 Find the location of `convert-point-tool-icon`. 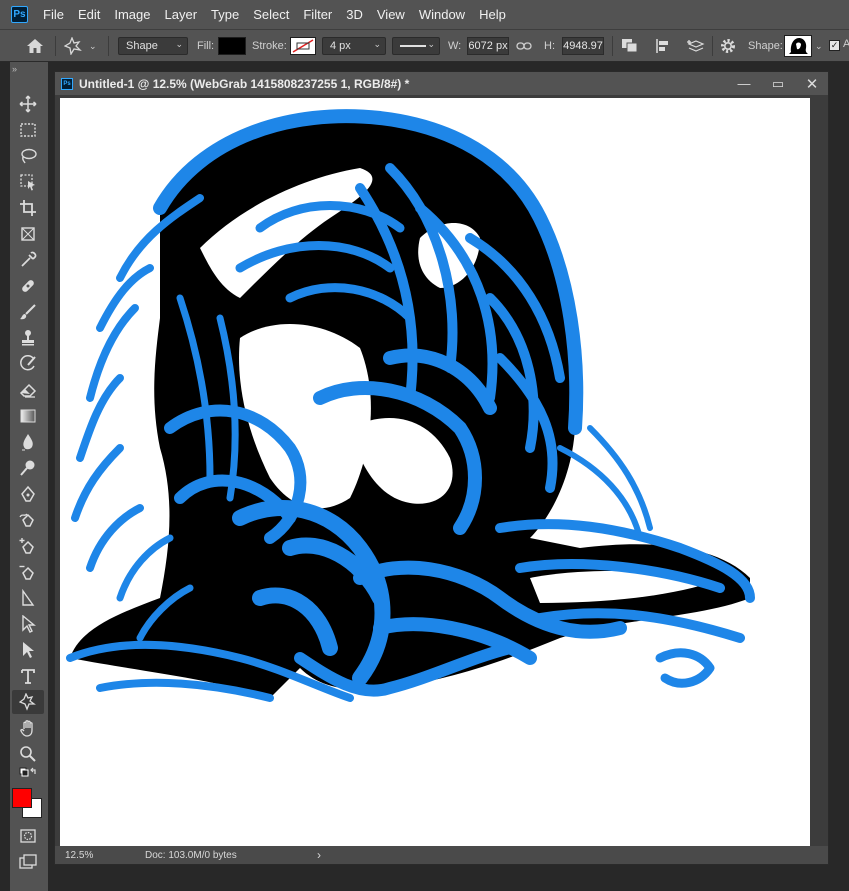

convert-point-tool-icon is located at coordinates (28, 598).